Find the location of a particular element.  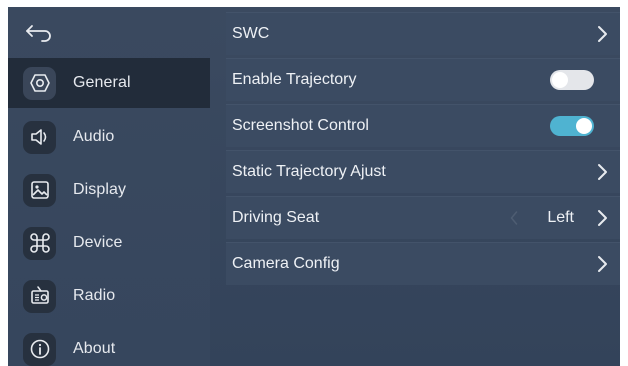

enable-trajectory-toggle is located at coordinates (572, 80).